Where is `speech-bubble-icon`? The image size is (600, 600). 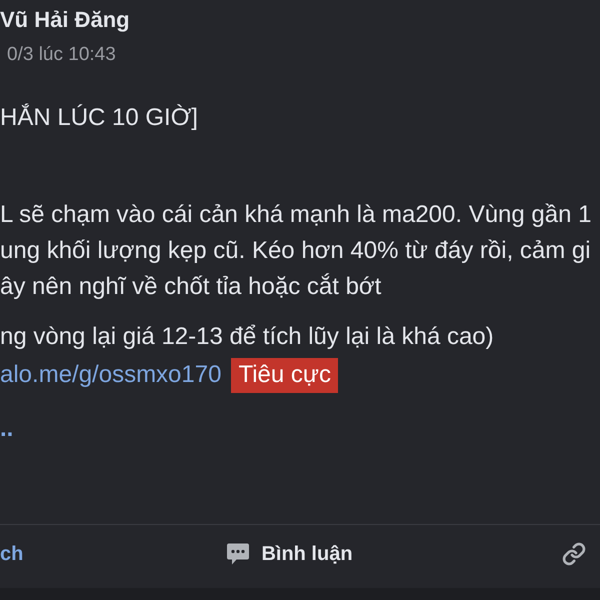 speech-bubble-icon is located at coordinates (238, 554).